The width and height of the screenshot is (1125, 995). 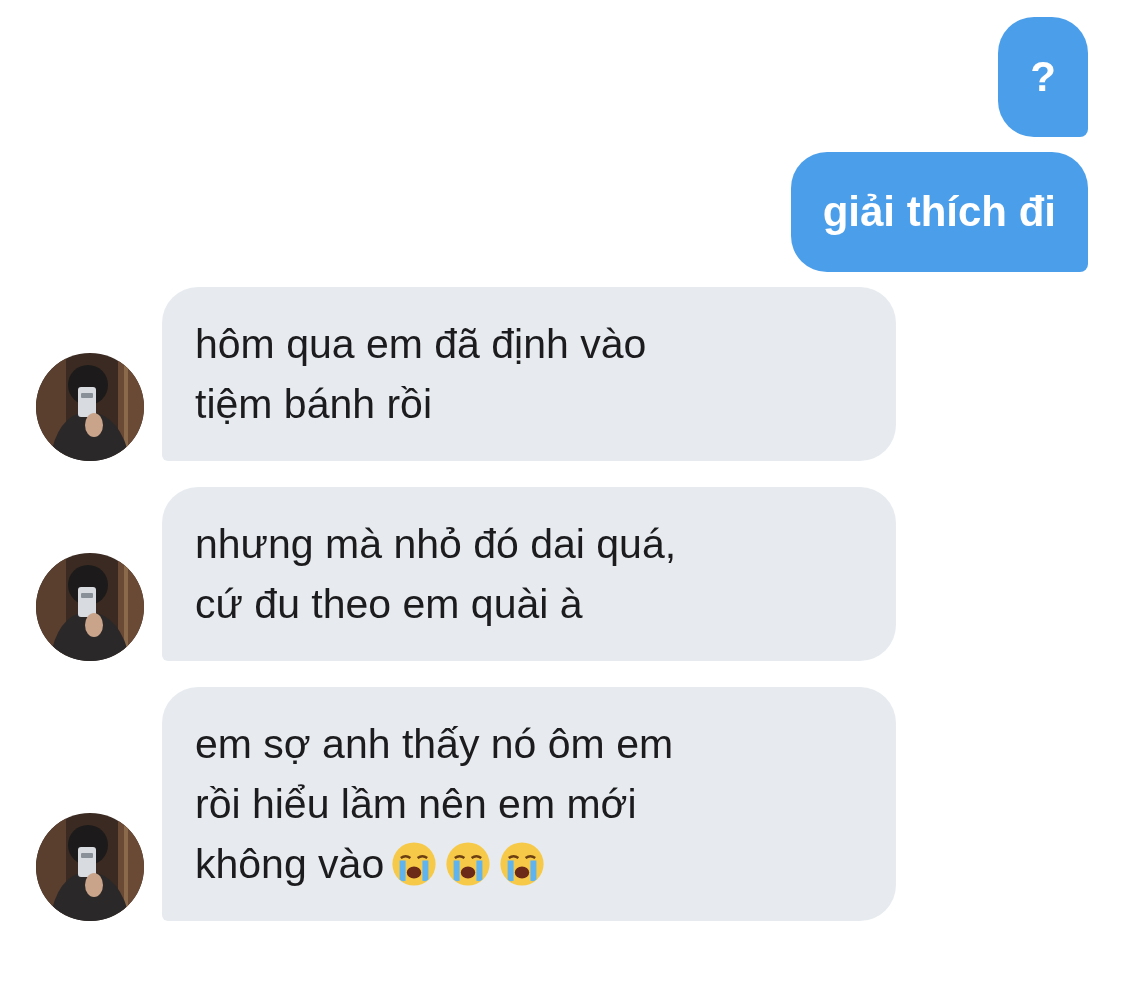 What do you see at coordinates (434, 744) in the screenshot?
I see `message-text: em sợ anh thấy nó ôm em` at bounding box center [434, 744].